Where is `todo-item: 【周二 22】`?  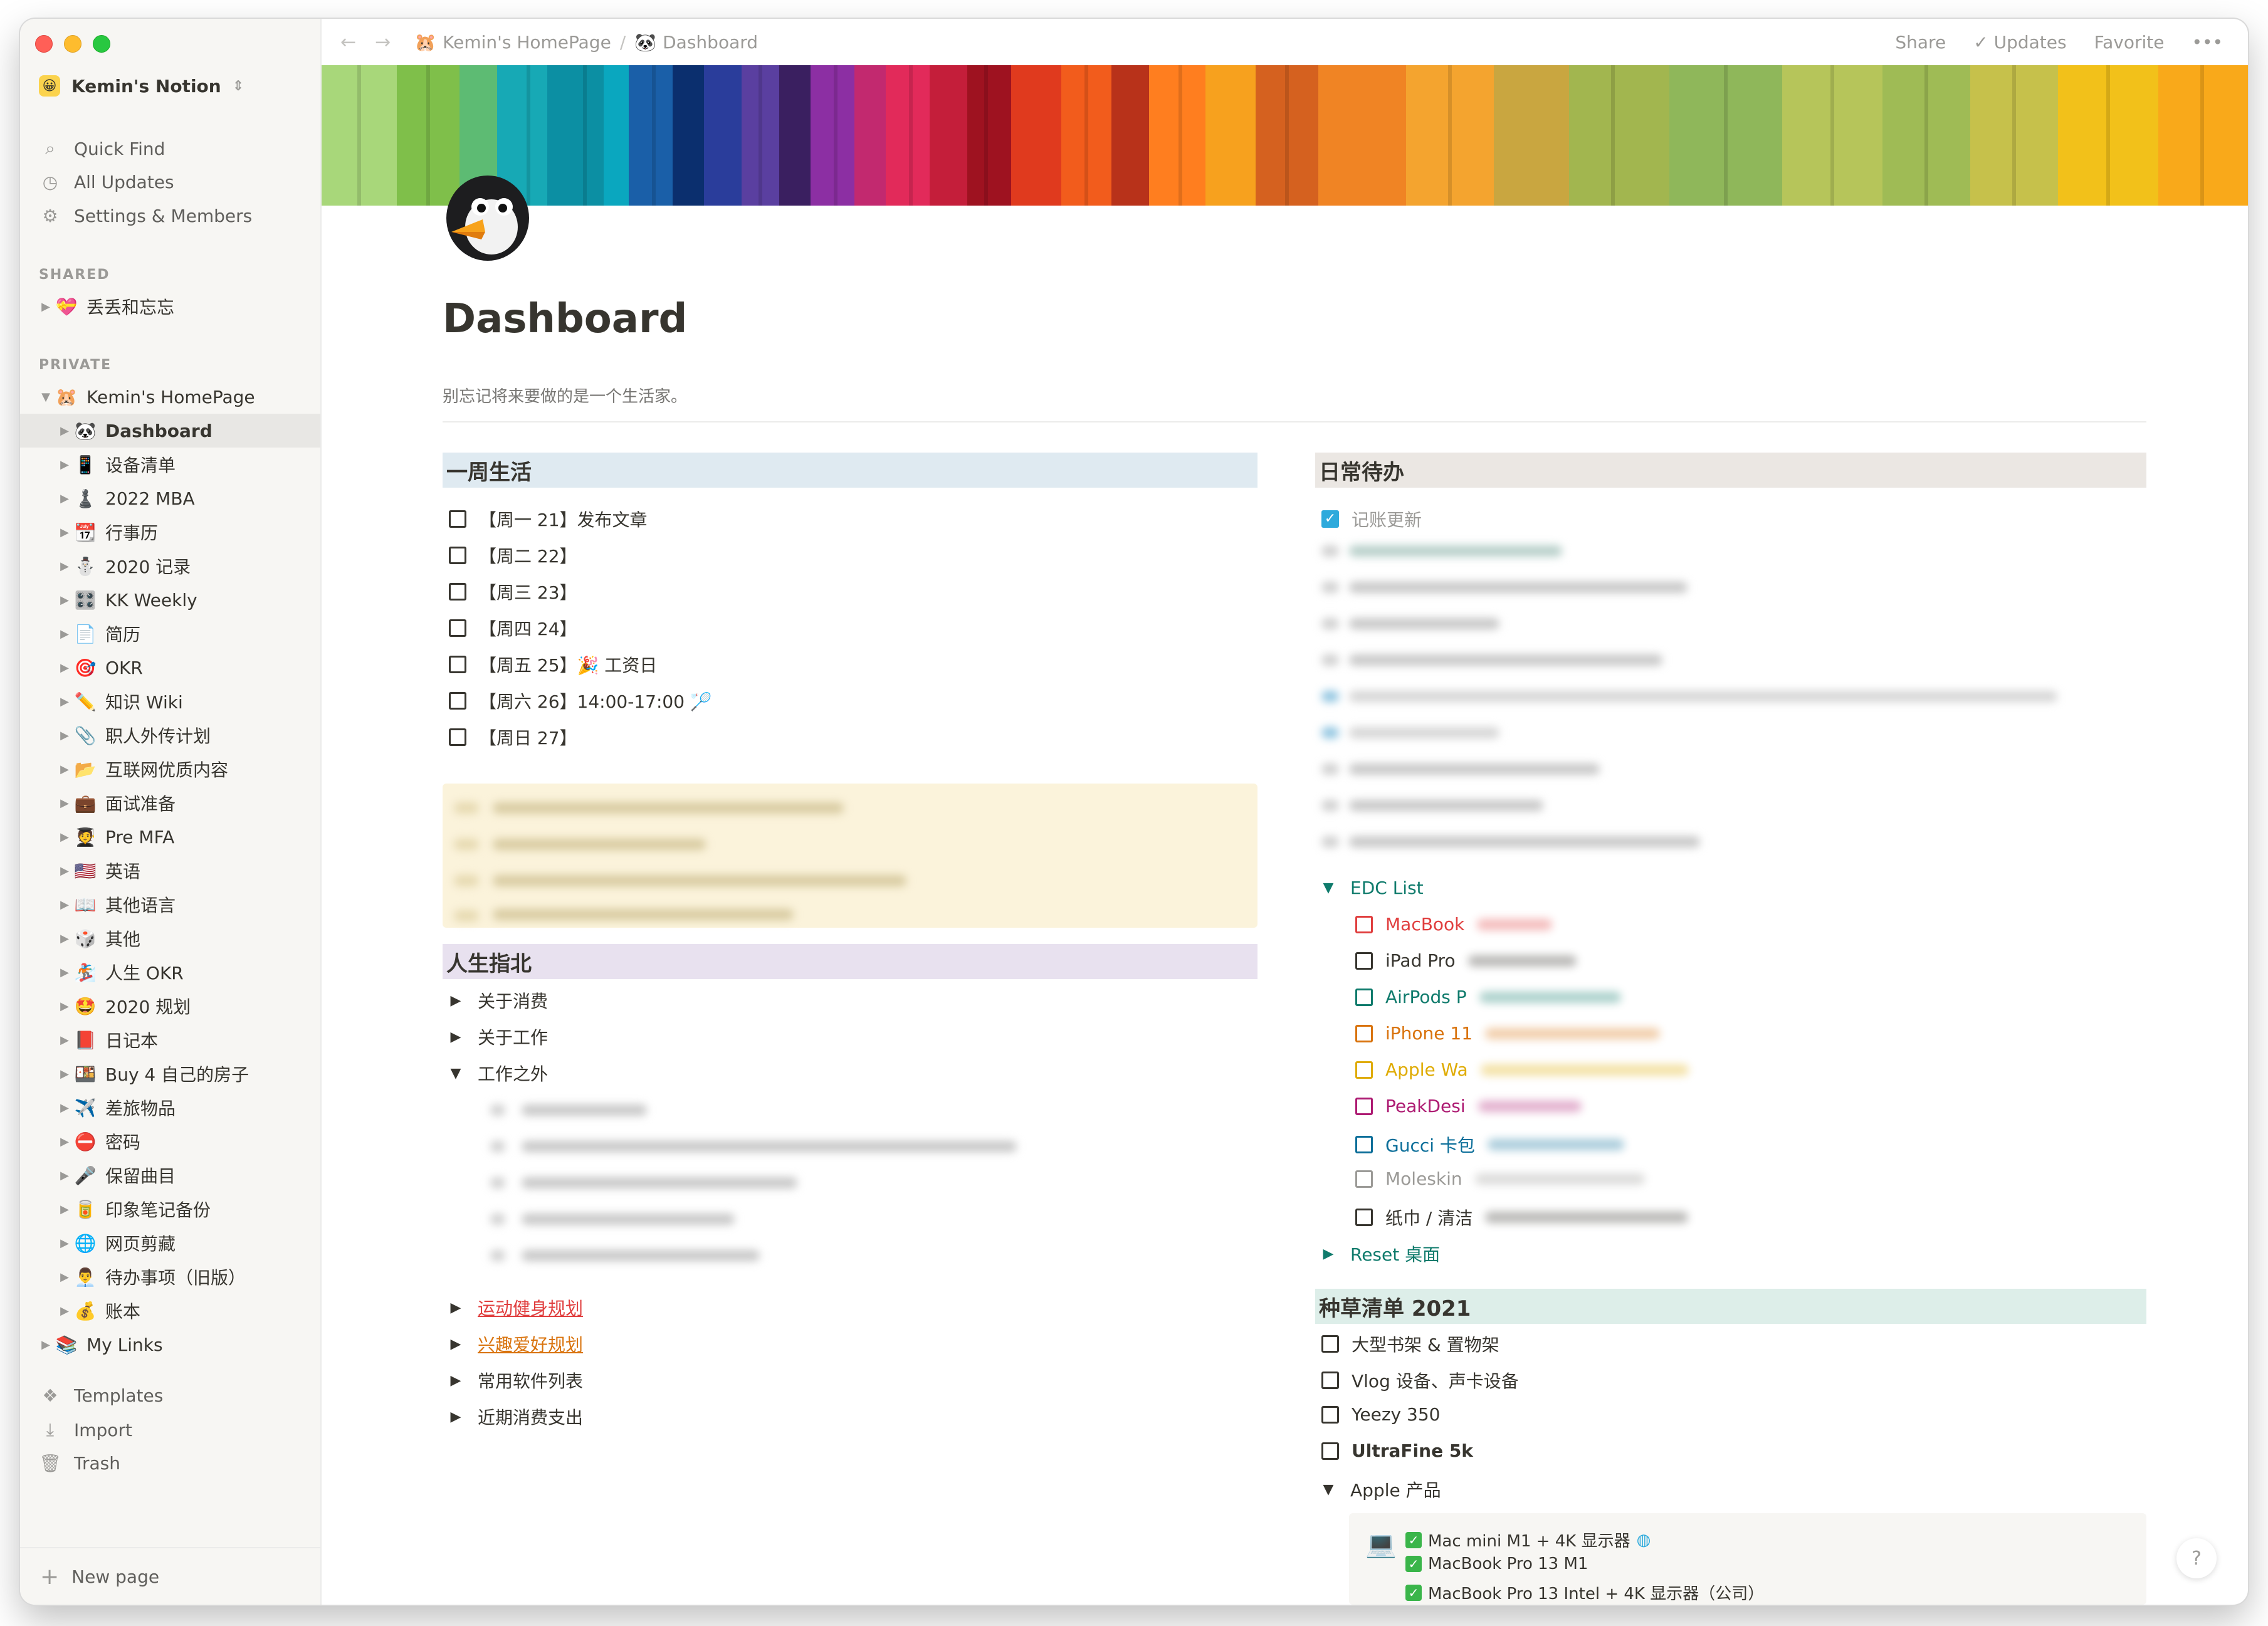
todo-item: 【周二 22】 is located at coordinates (513, 555).